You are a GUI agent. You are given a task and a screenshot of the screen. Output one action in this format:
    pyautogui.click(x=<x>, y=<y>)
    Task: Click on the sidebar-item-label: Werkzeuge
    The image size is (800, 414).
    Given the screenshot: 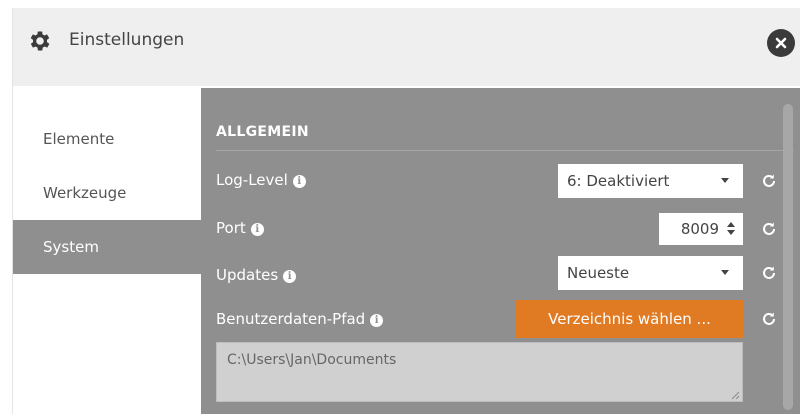 What is the action you would take?
    pyautogui.click(x=85, y=193)
    